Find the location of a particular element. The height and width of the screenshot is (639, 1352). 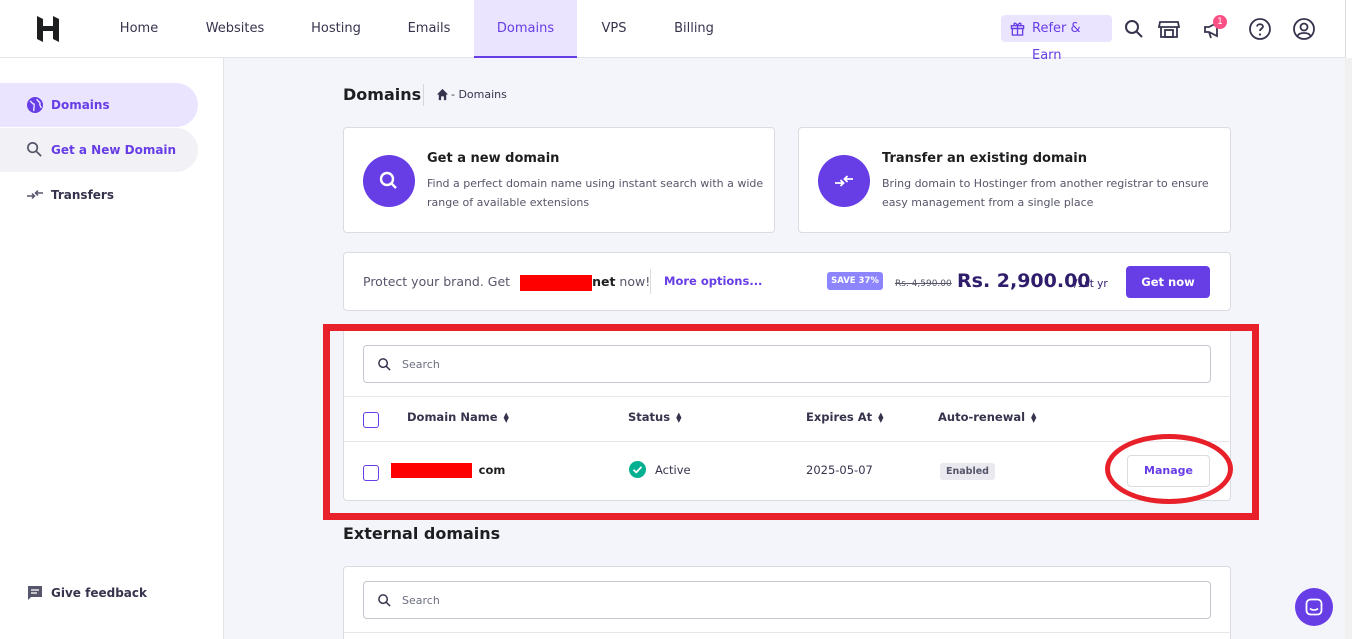

nav-emails: Emails is located at coordinates (429, 29).